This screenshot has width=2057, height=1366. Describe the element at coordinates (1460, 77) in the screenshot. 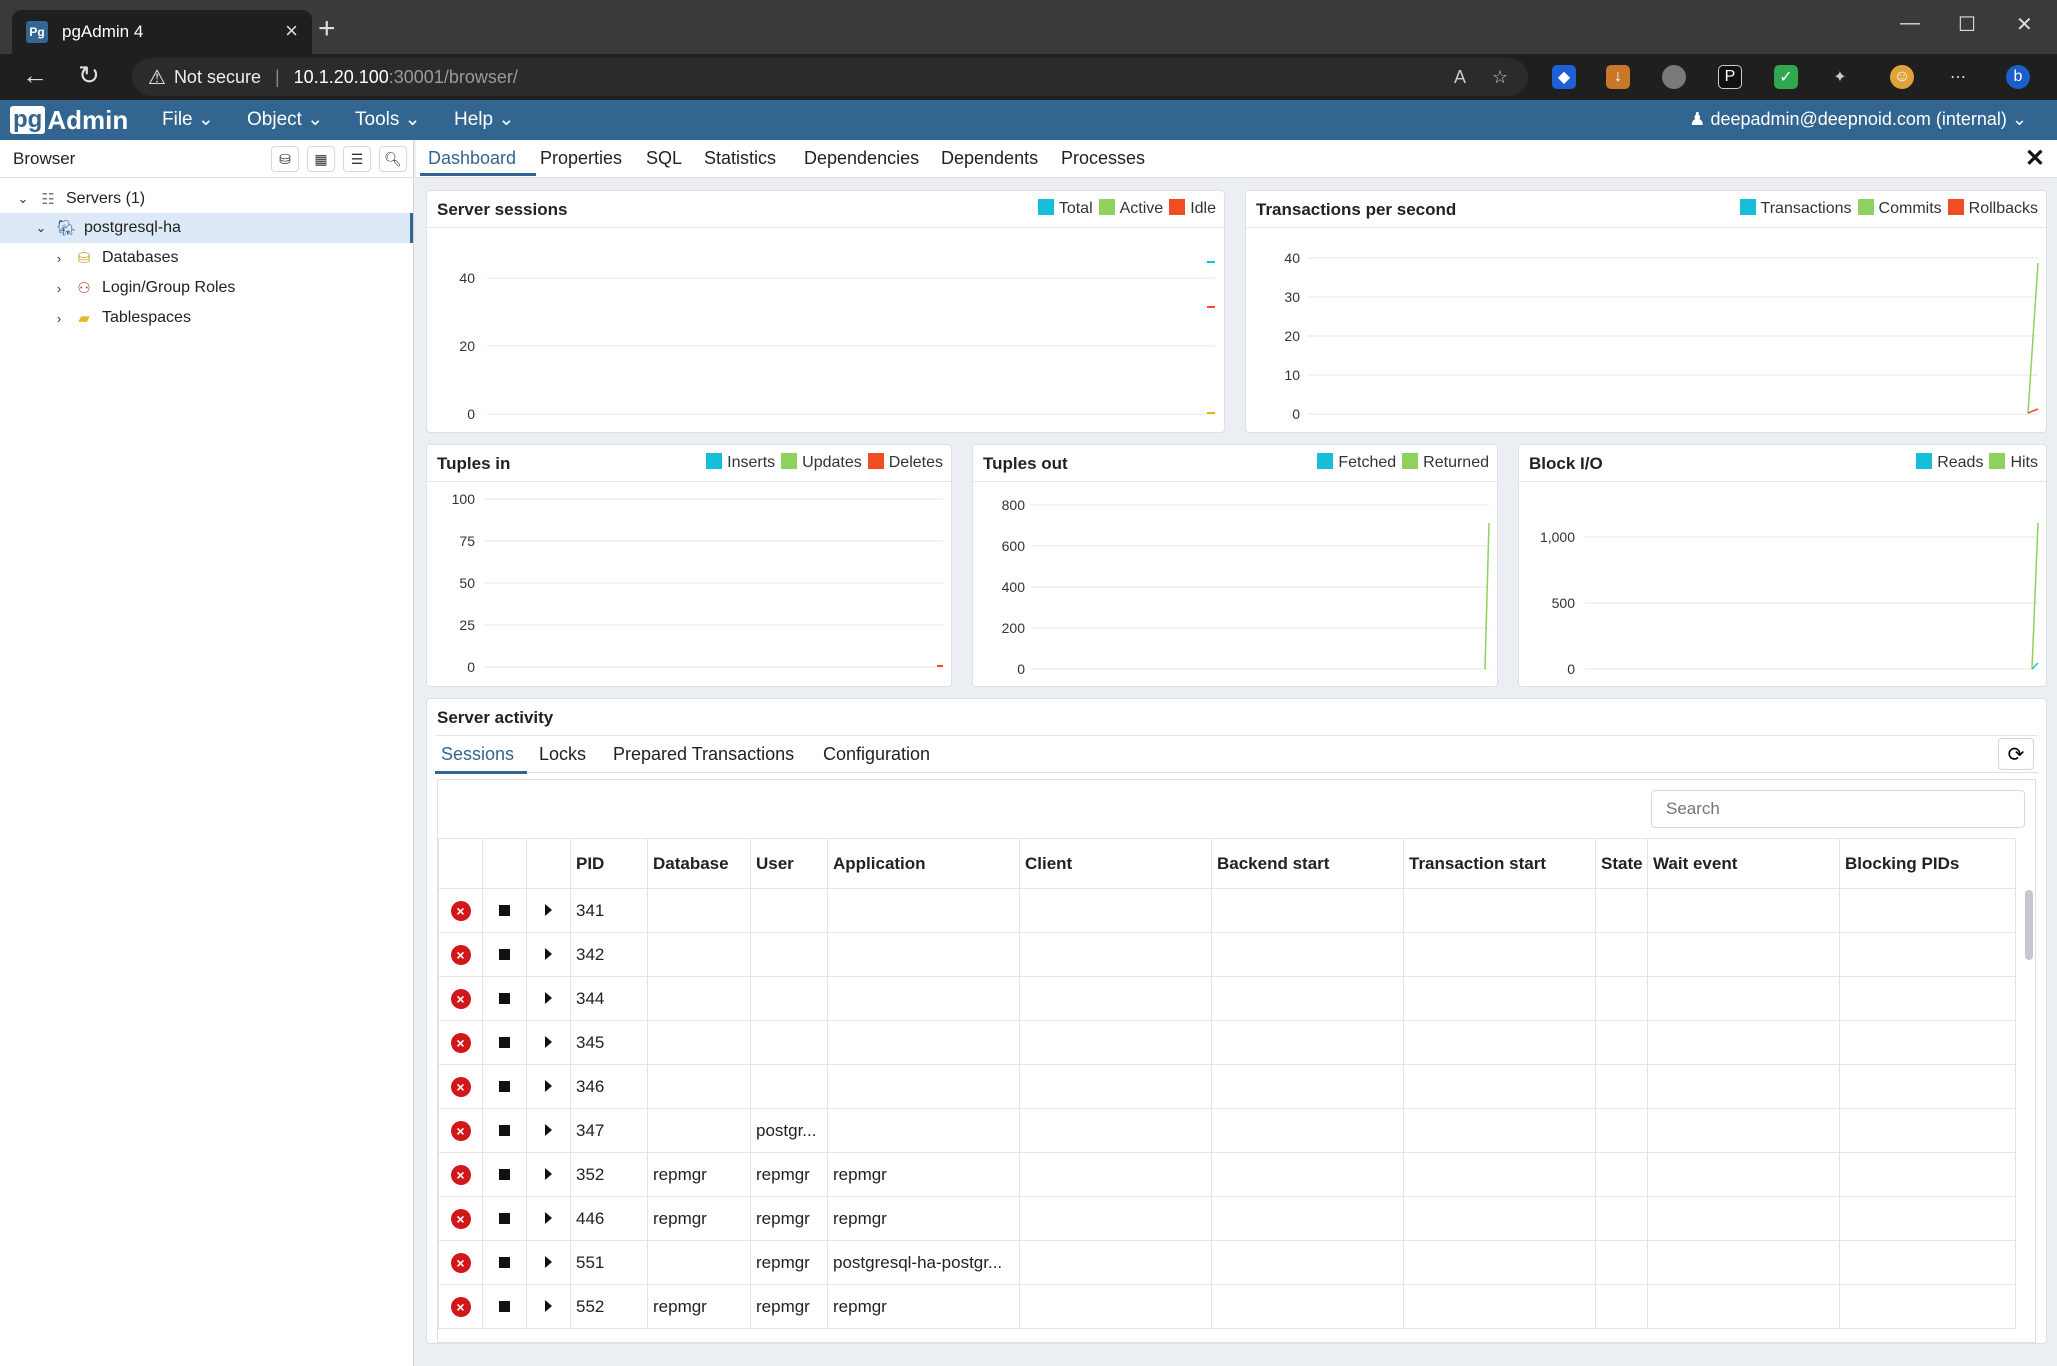

I see `read-aloud-icon: A` at that location.